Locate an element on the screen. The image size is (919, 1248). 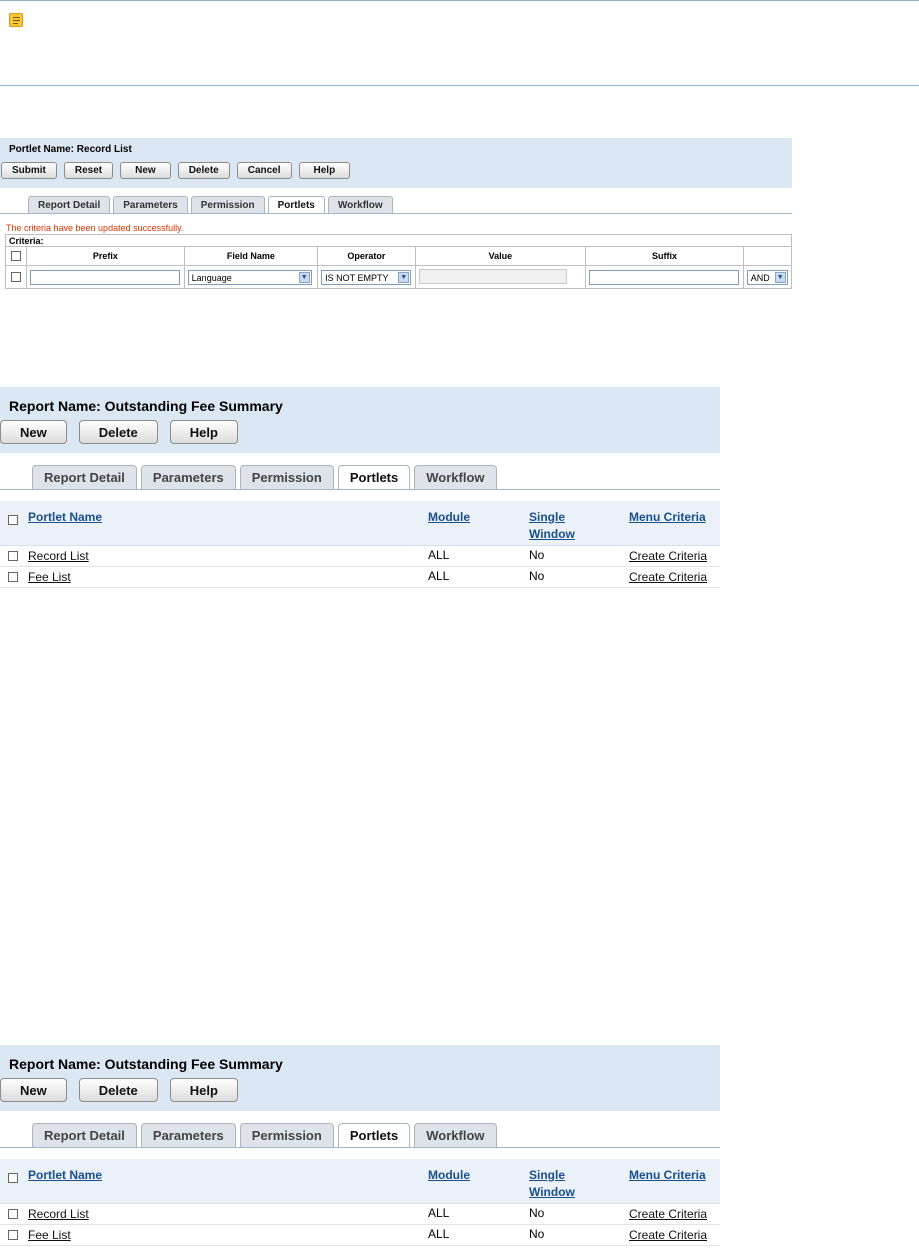
value-input is located at coordinates (492, 276).